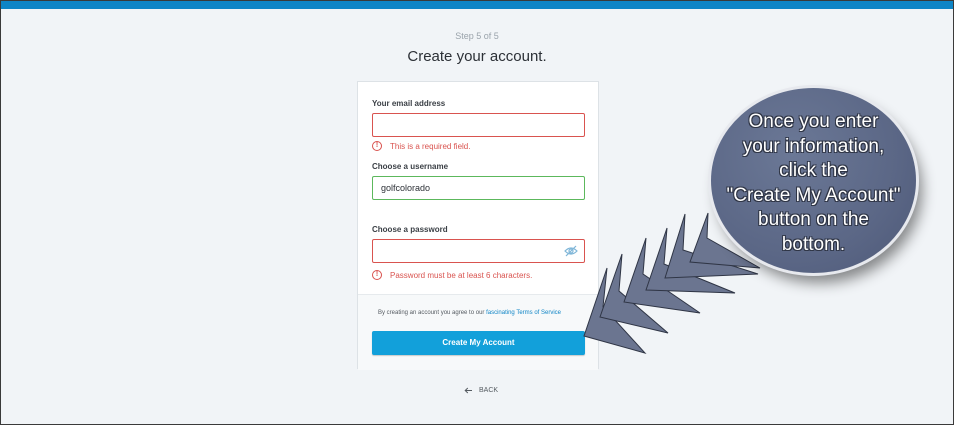  Describe the element at coordinates (813, 219) in the screenshot. I see `callout-line: button on the` at that location.